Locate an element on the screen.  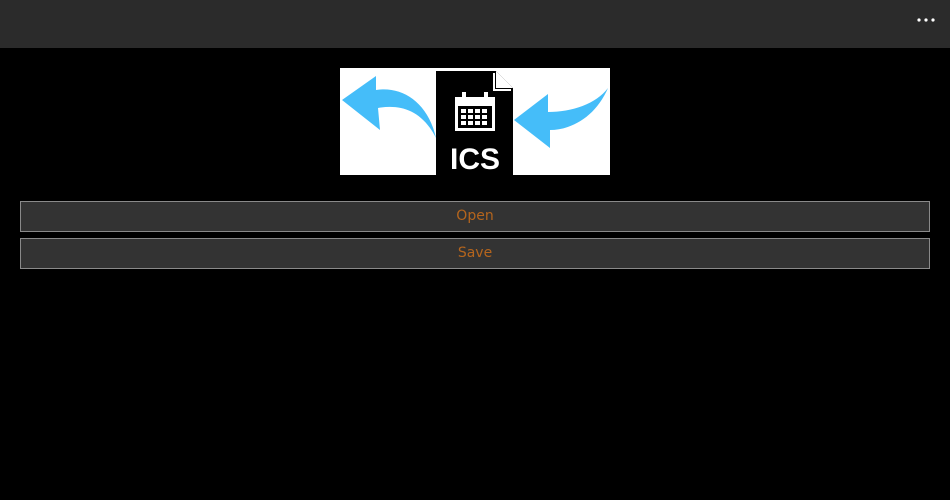
title-bar is located at coordinates (475, 24).